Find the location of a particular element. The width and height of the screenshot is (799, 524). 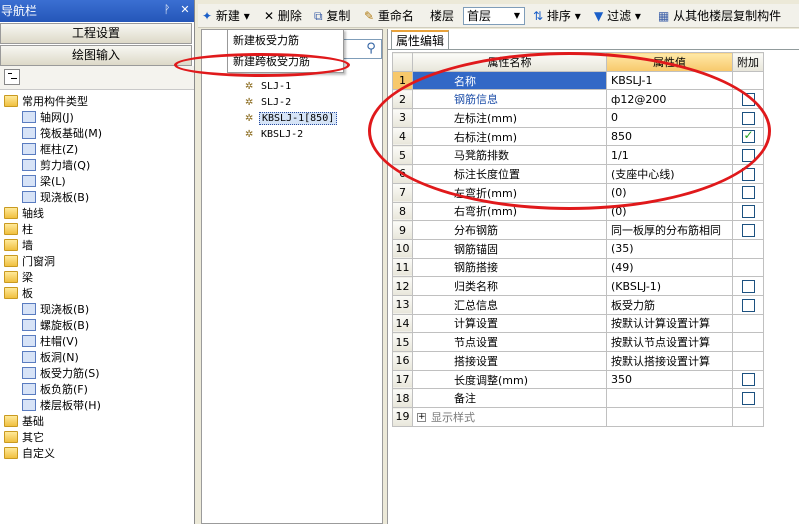

table-row: 14 计算设置 按默认计算设置计算 is located at coordinates (578, 323).